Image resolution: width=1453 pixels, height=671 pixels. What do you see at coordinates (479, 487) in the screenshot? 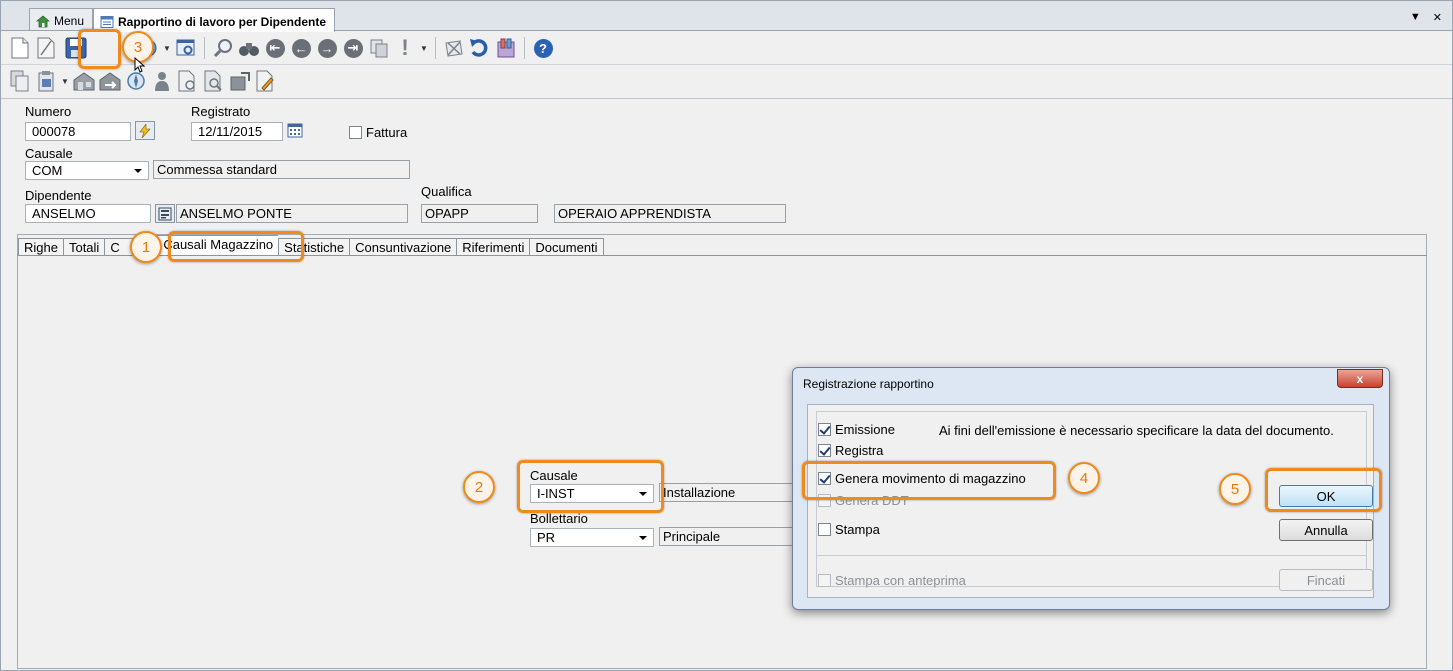
I see `step-badge-2: 2` at bounding box center [479, 487].